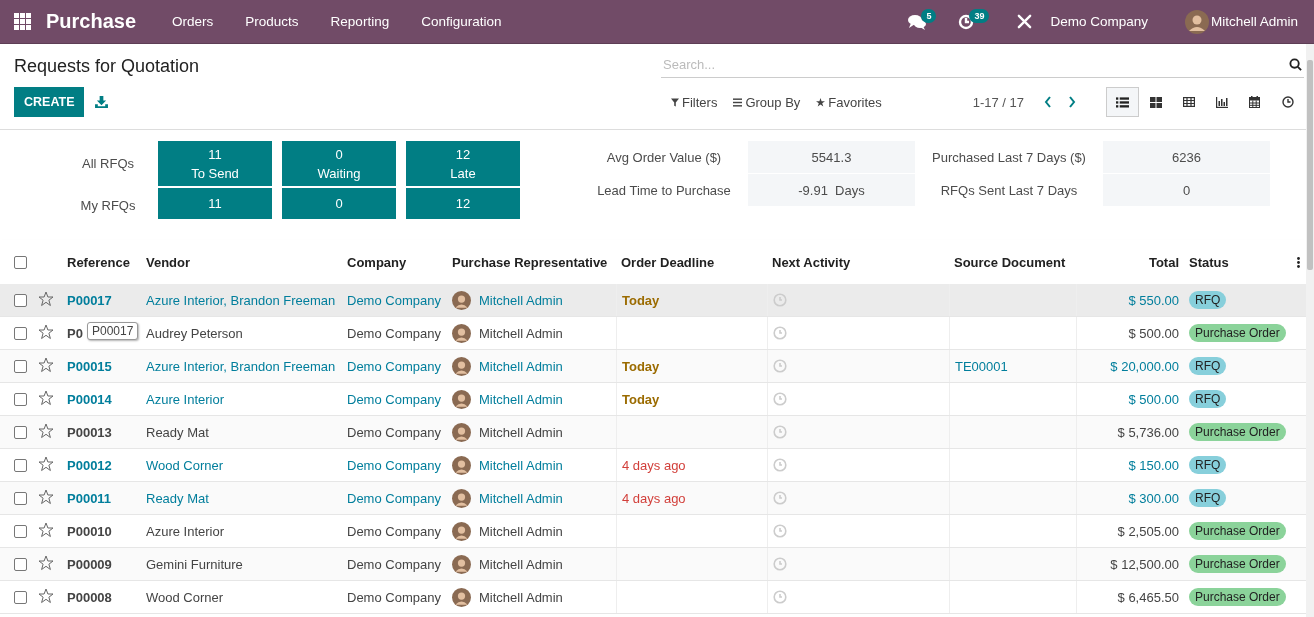  What do you see at coordinates (664, 157) in the screenshot?
I see `stat-label: Avg Order Value ($)` at bounding box center [664, 157].